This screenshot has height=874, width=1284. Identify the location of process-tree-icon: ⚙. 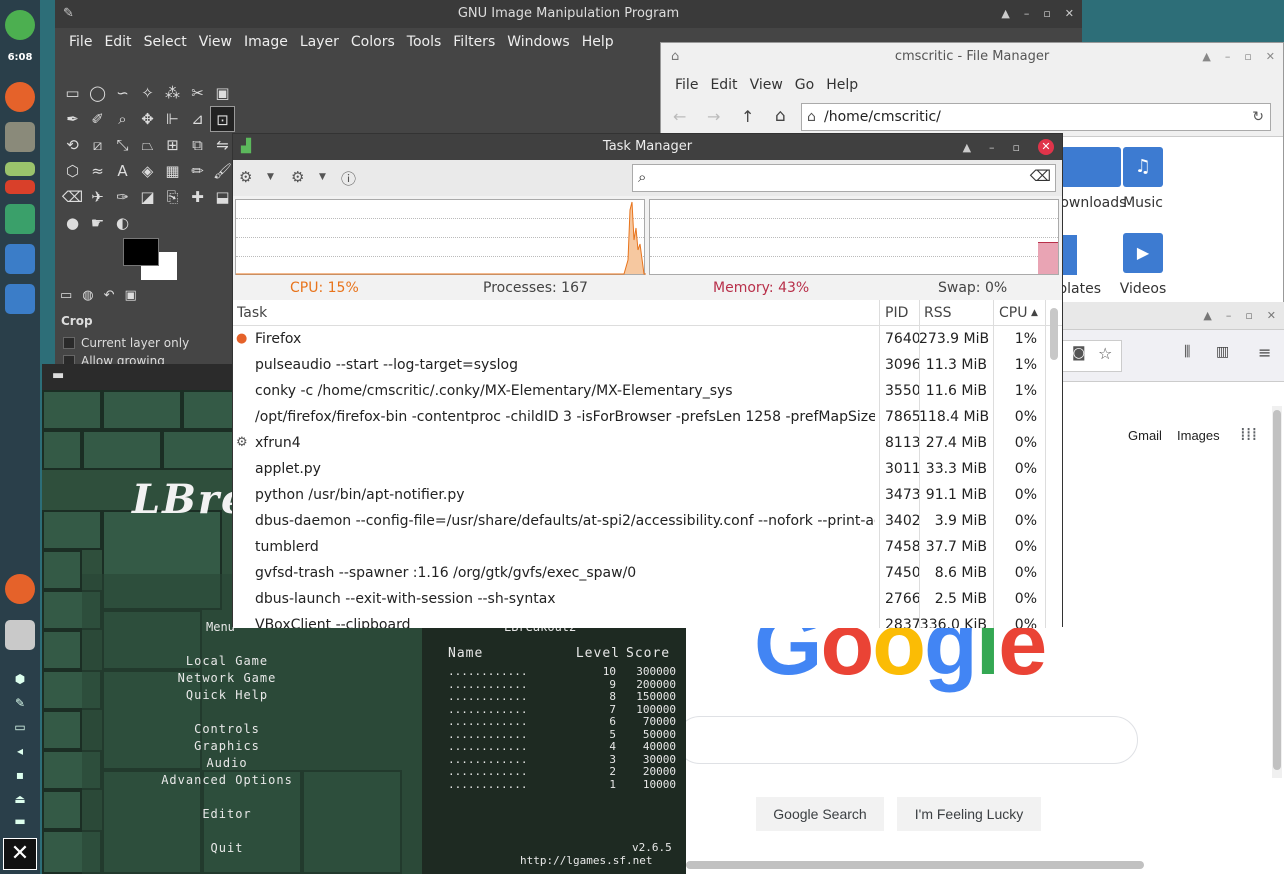
(297, 177).